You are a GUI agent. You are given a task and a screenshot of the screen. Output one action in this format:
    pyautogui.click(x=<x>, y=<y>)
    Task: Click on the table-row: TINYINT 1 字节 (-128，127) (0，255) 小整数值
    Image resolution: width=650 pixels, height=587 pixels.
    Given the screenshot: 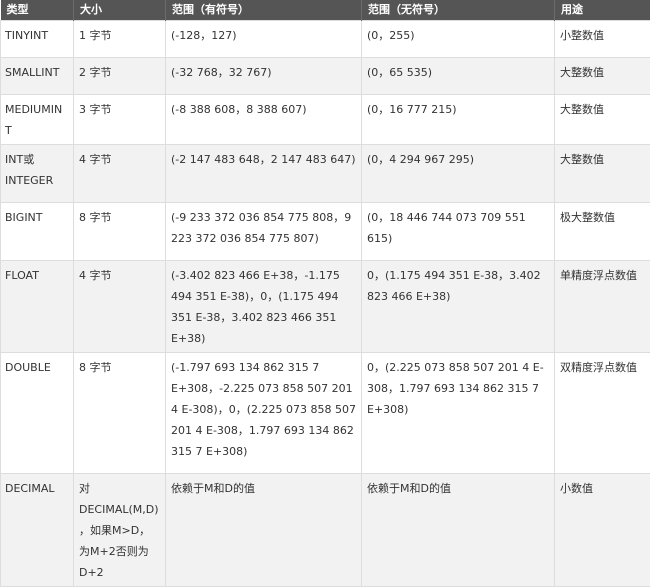 What is the action you would take?
    pyautogui.click(x=325, y=39)
    